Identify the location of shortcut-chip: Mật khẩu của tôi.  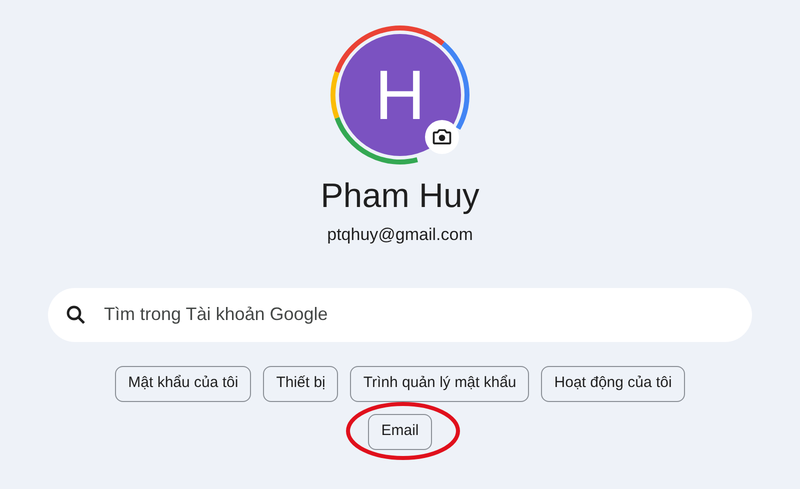
(183, 384).